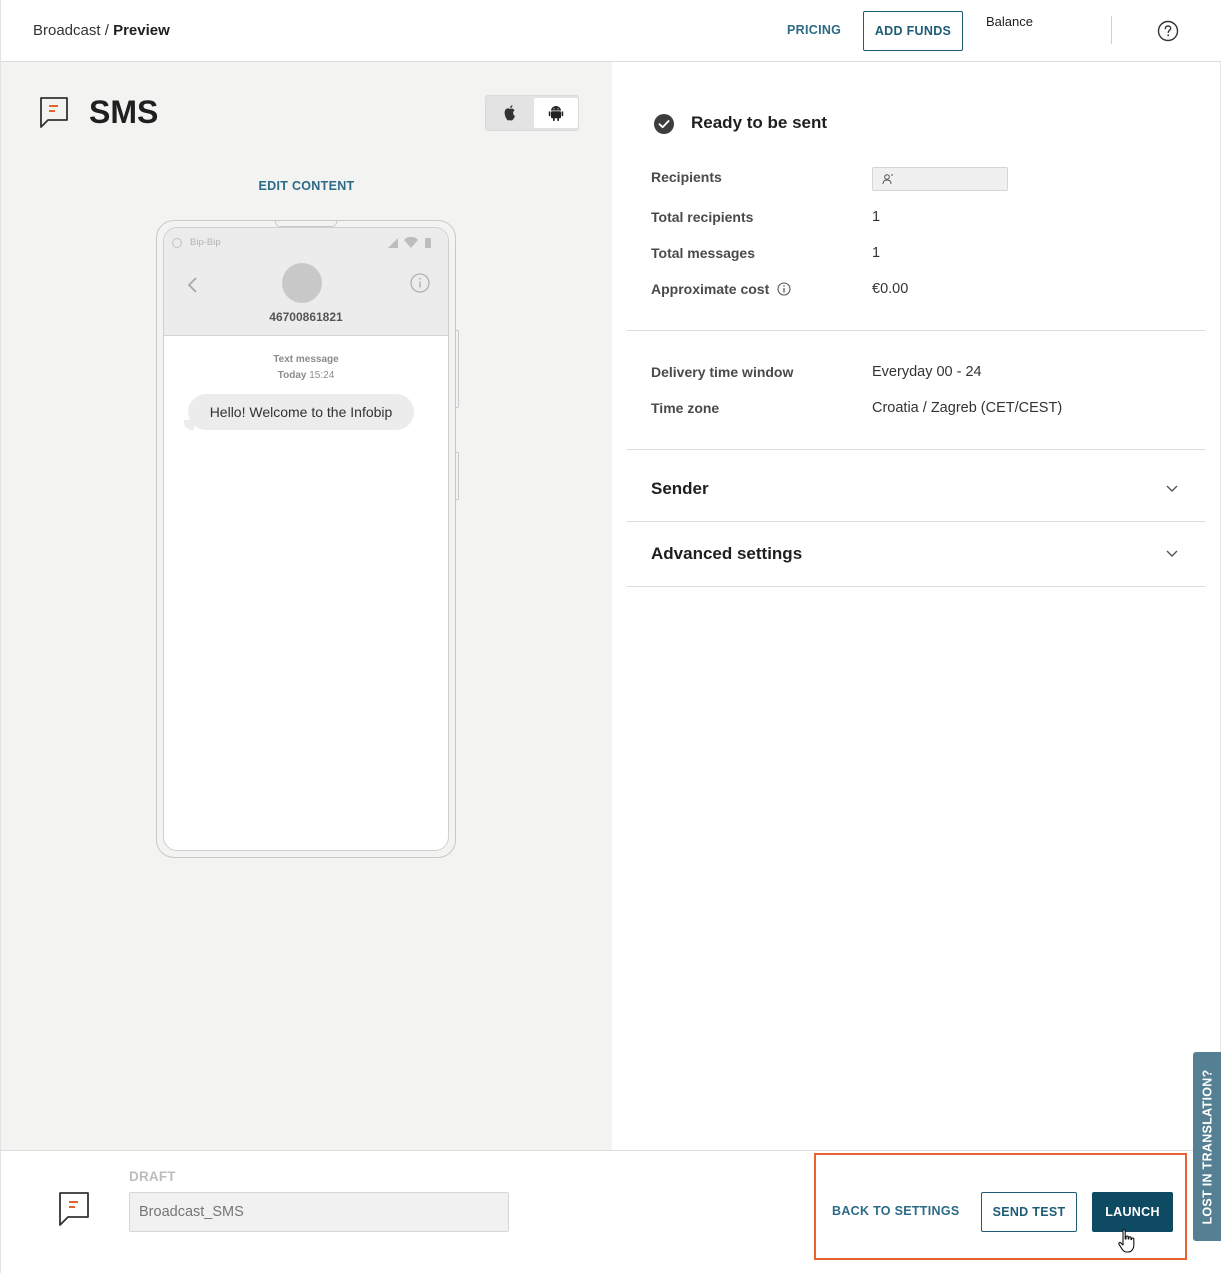 This screenshot has height=1273, width=1221. I want to click on edit-content-label: EDIT CONTENT, so click(307, 186).